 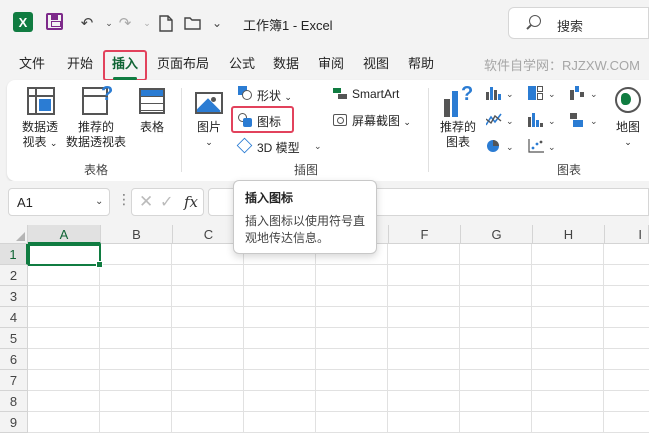 What do you see at coordinates (262, 119) in the screenshot?
I see `icons-button-highlight` at bounding box center [262, 119].